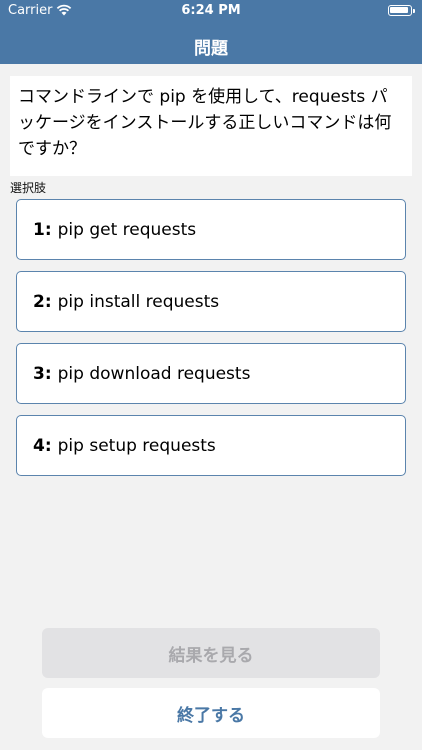 Image resolution: width=422 pixels, height=750 pixels. What do you see at coordinates (211, 229) in the screenshot?
I see `choice-1-button: 1: pip get requests` at bounding box center [211, 229].